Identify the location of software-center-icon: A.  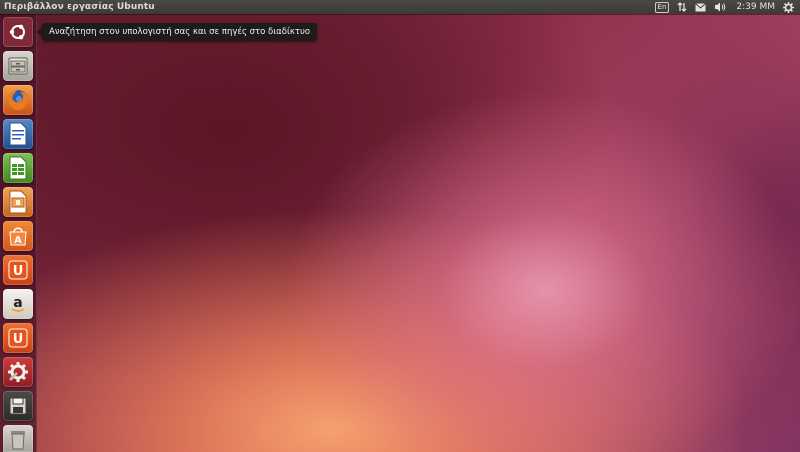
(18, 236).